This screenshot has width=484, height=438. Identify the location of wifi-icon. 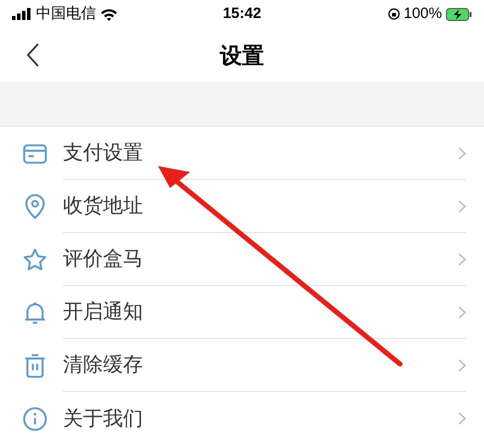
(109, 14).